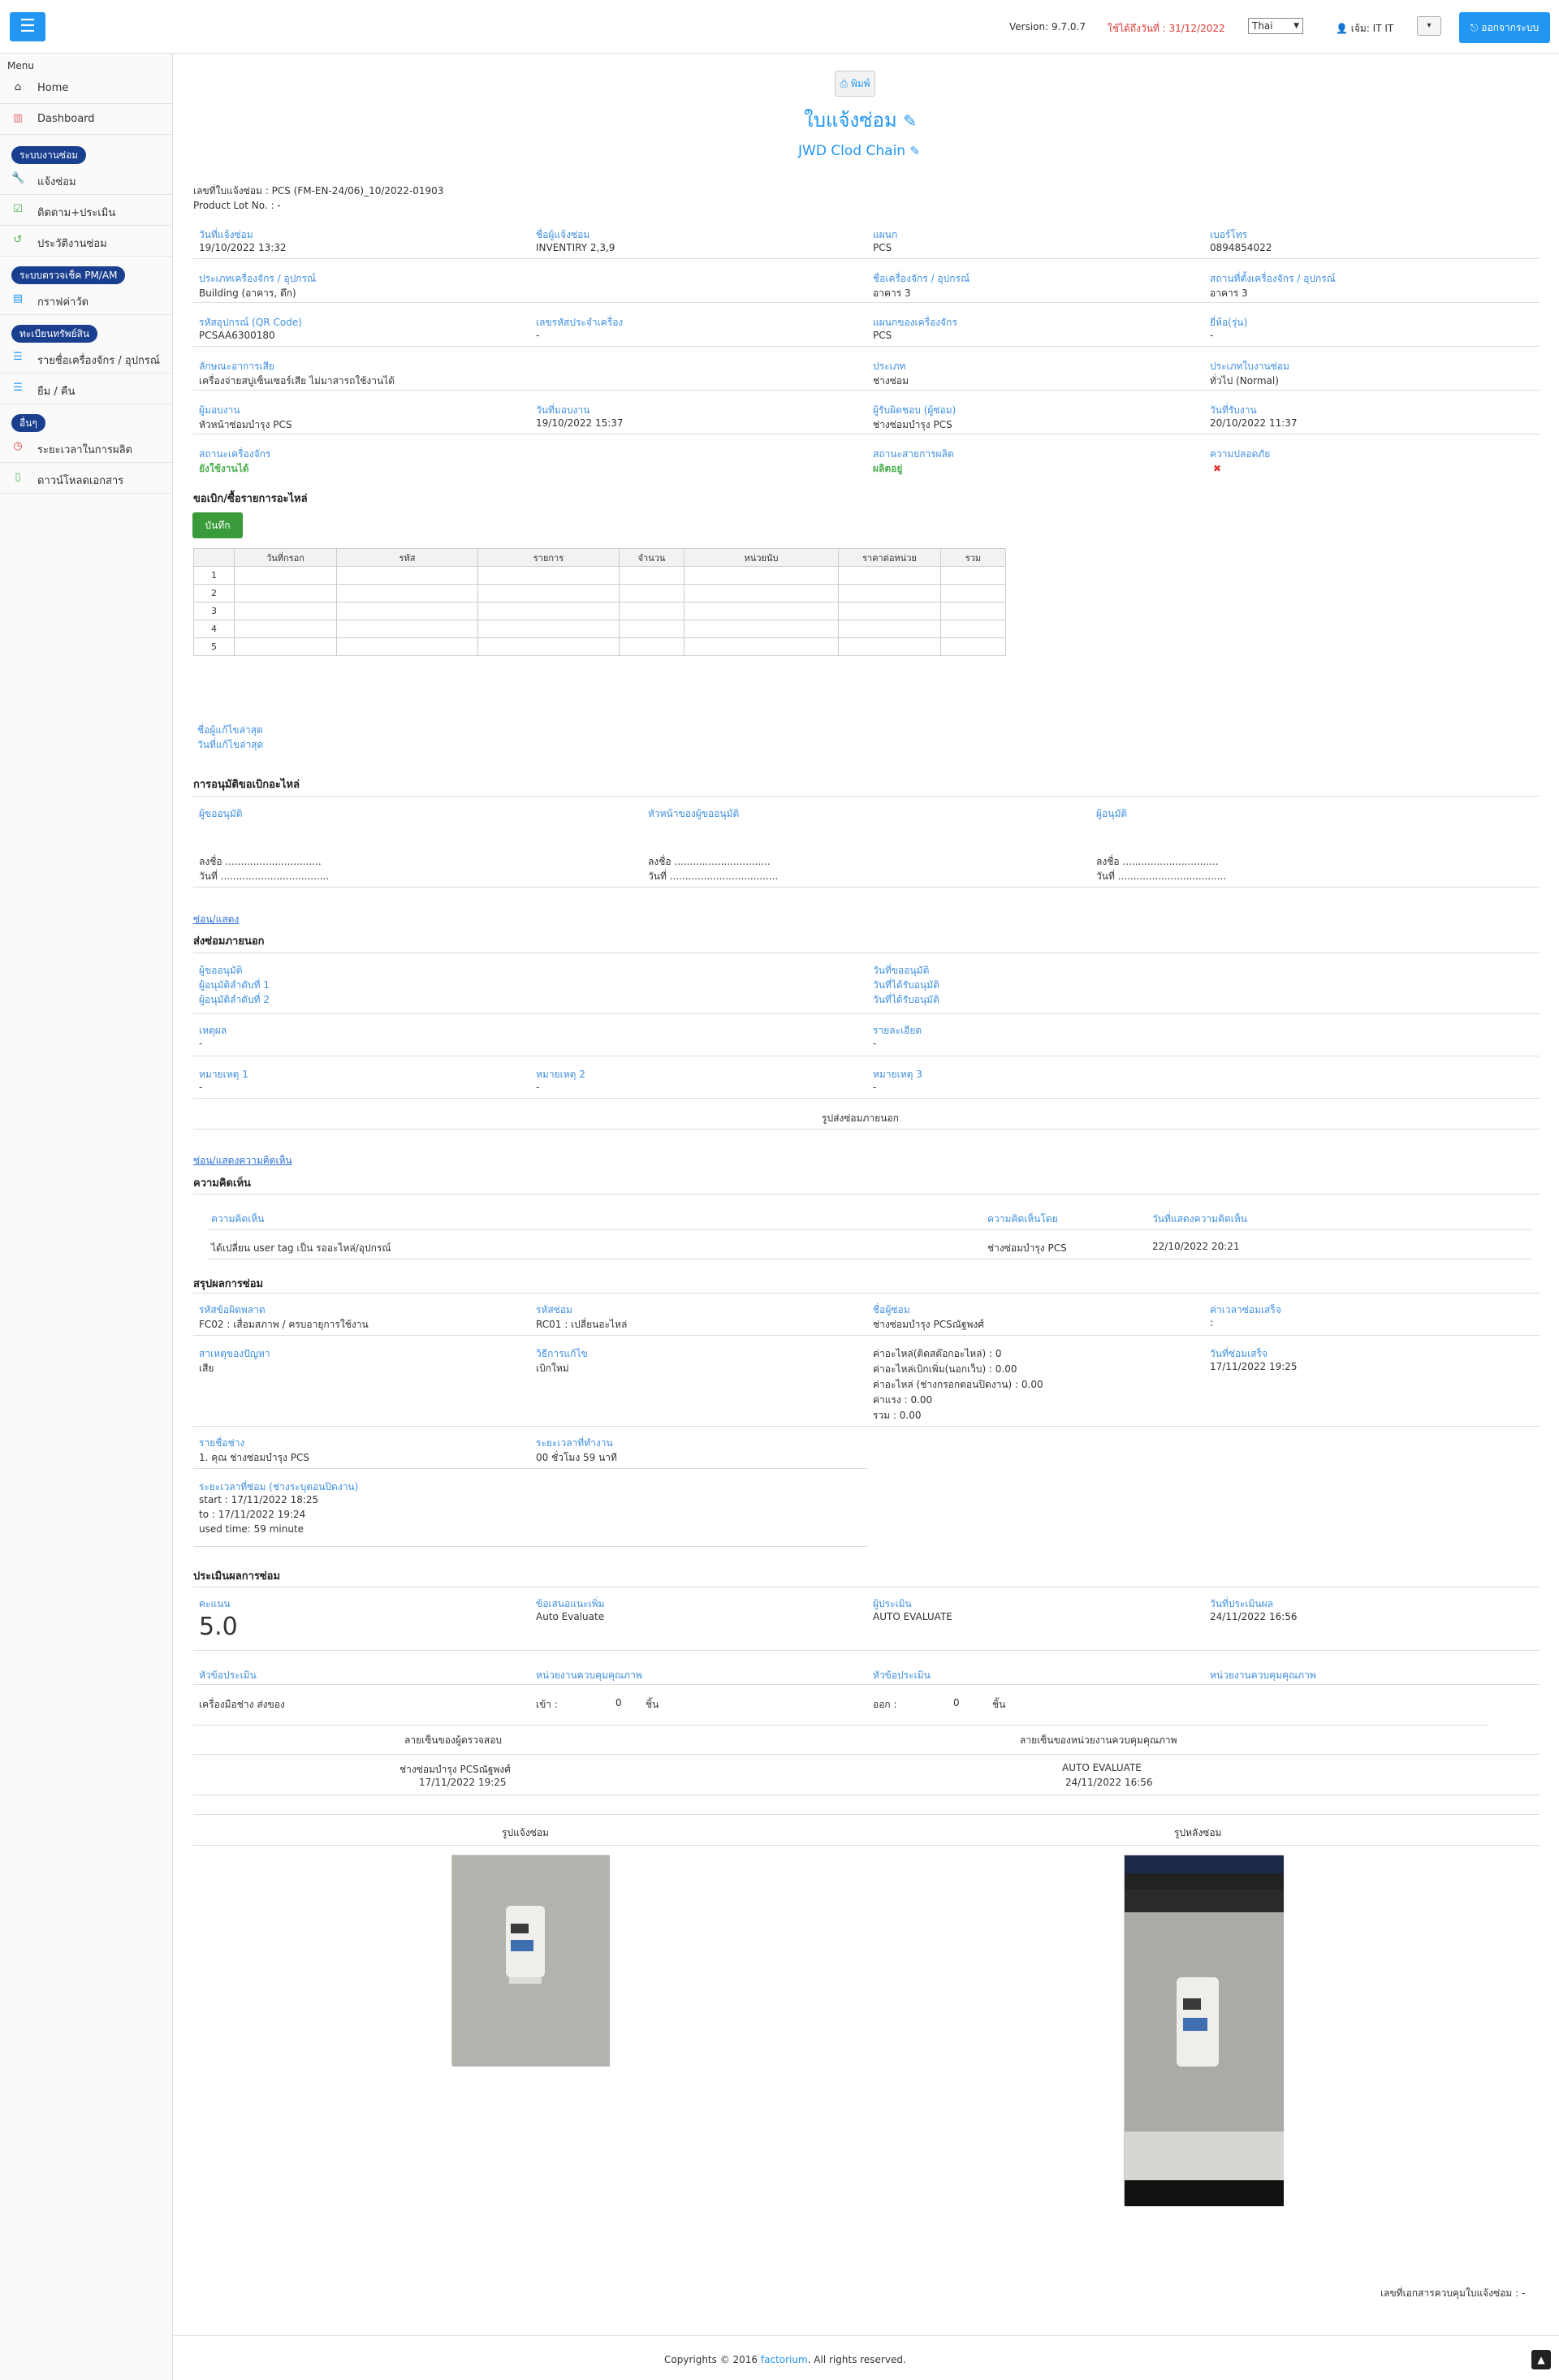 Image resolution: width=1559 pixels, height=2380 pixels. Describe the element at coordinates (855, 84) in the screenshot. I see `print-button: ⎙ พิมพ์` at that location.